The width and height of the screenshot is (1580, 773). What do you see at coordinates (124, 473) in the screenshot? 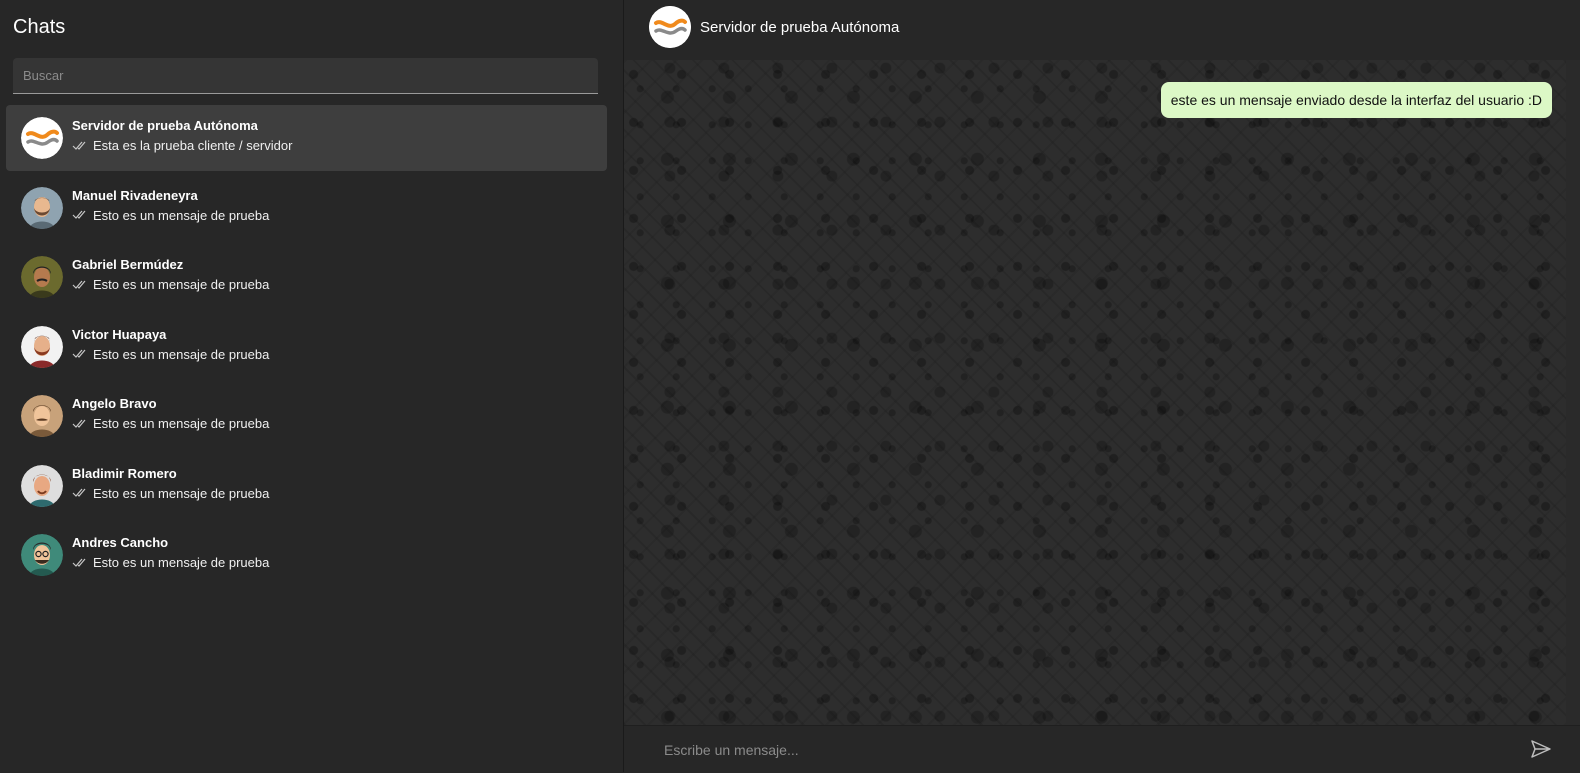
I see `chat-name: Bladimir Romero` at bounding box center [124, 473].